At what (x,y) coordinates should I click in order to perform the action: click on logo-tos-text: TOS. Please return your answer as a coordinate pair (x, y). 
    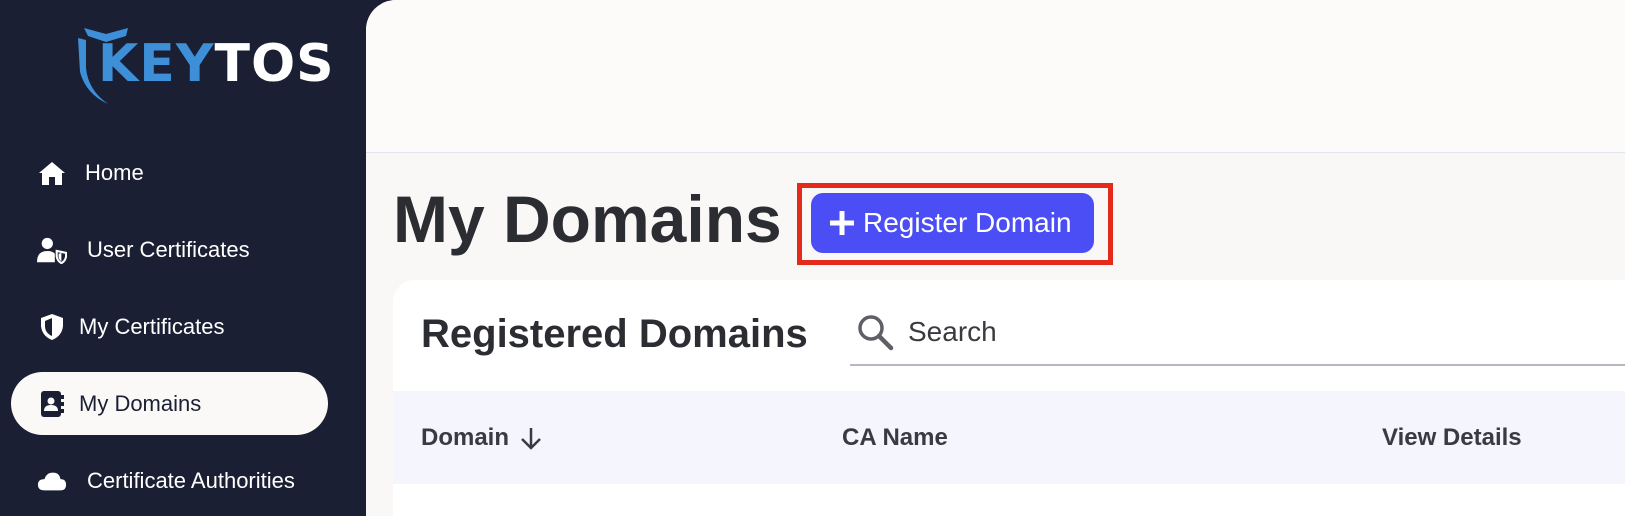
    Looking at the image, I should click on (274, 64).